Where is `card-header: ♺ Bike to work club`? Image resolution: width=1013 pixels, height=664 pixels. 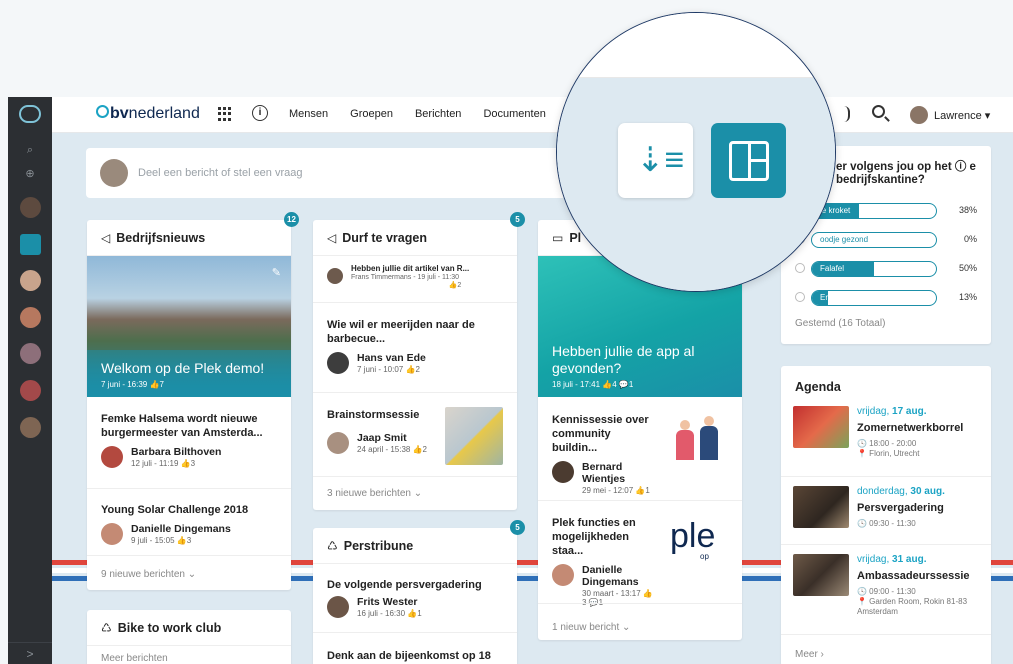
card-header: ♺ Bike to work club is located at coordinates (189, 628).